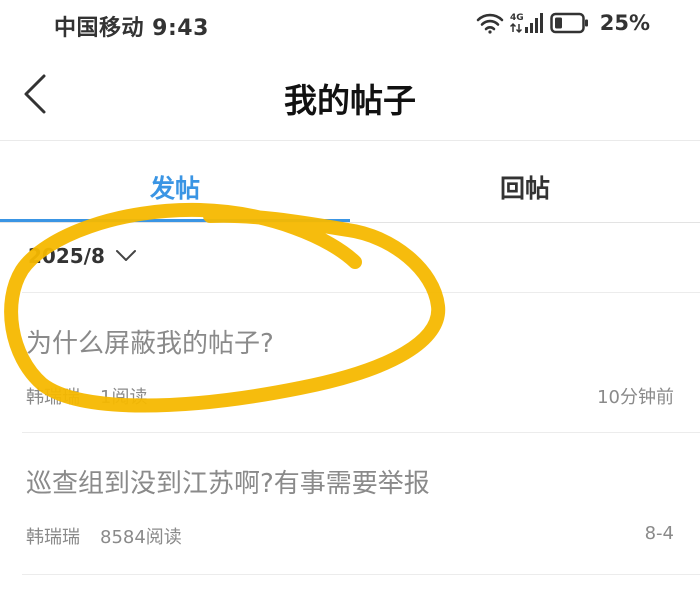 The width and height of the screenshot is (700, 593). Describe the element at coordinates (624, 23) in the screenshot. I see `battery-percent: 25%` at that location.